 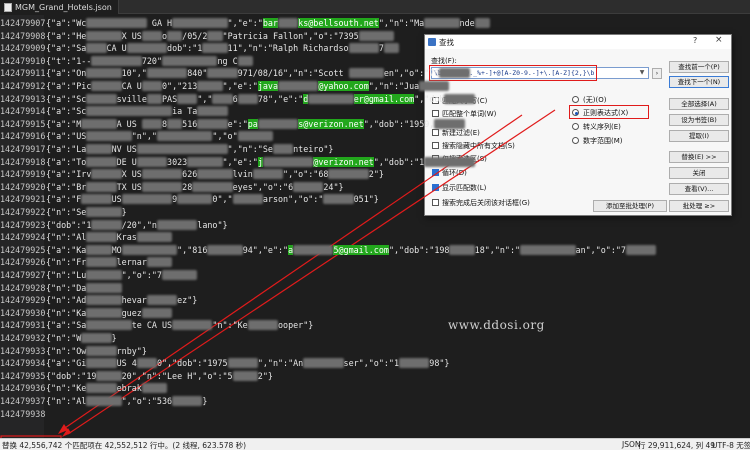 I want to click on code-line: {"a":"Scxxxxxxxxxxxxxxxxxia Taxxxxxx, so click(x=396, y=111).